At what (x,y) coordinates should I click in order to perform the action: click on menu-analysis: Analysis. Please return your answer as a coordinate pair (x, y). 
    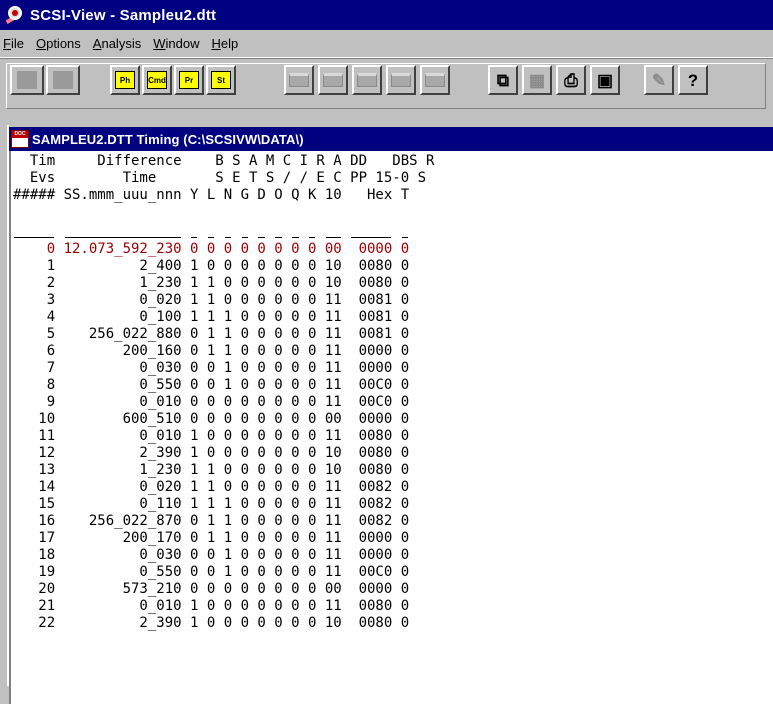
    Looking at the image, I should click on (117, 43).